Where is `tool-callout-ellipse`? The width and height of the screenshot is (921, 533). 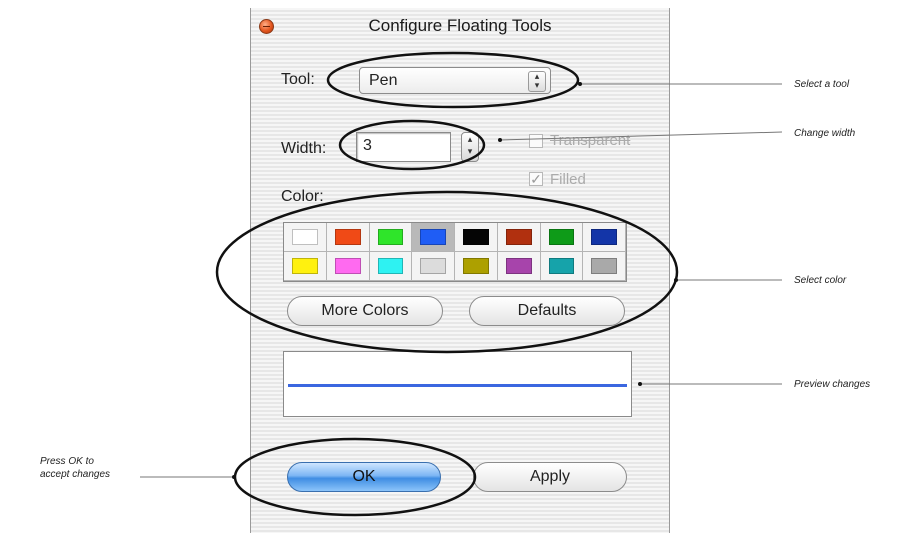 tool-callout-ellipse is located at coordinates (453, 80).